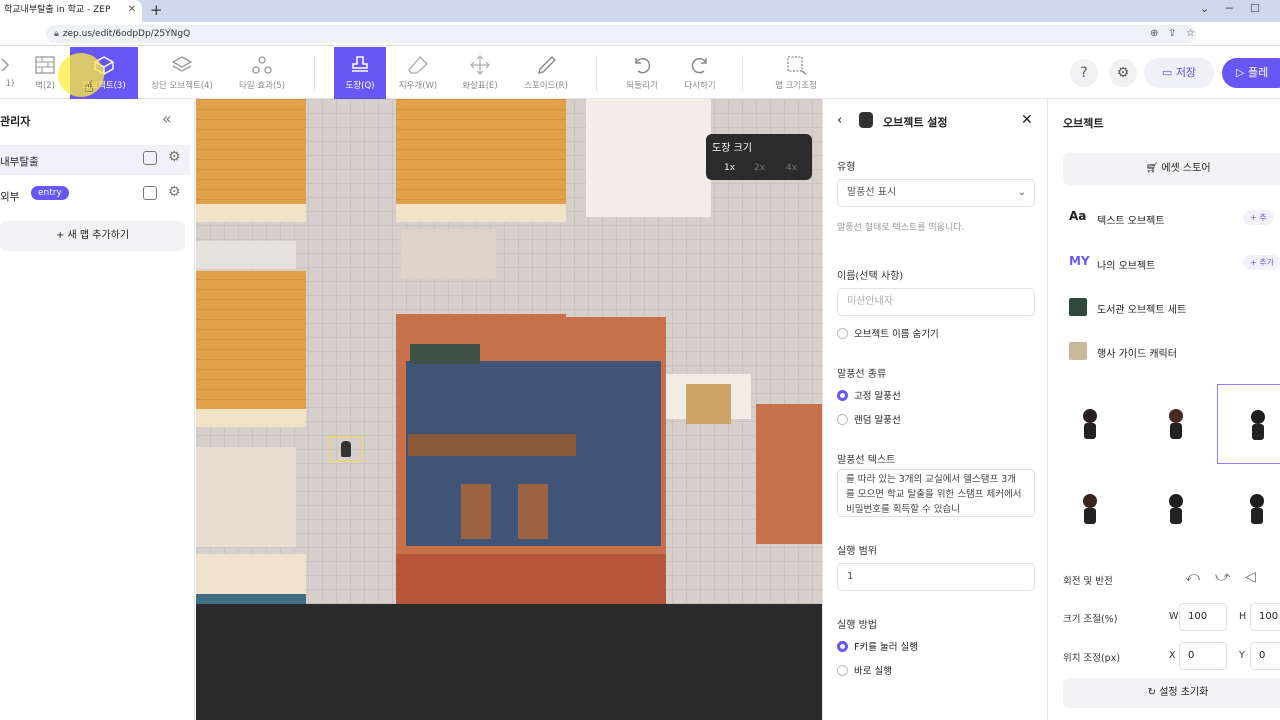 This screenshot has height=720, width=1280. What do you see at coordinates (1084, 73) in the screenshot?
I see `help-icon: ?` at bounding box center [1084, 73].